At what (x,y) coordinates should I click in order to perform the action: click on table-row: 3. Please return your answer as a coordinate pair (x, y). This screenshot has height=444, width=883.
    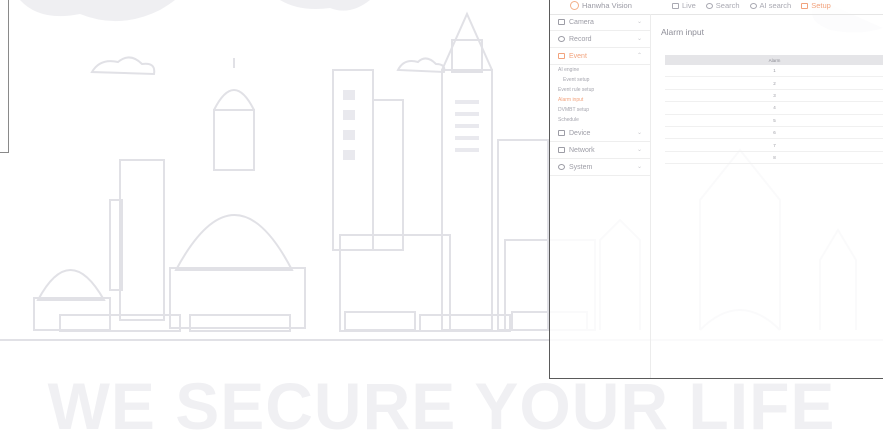
    Looking at the image, I should click on (774, 96).